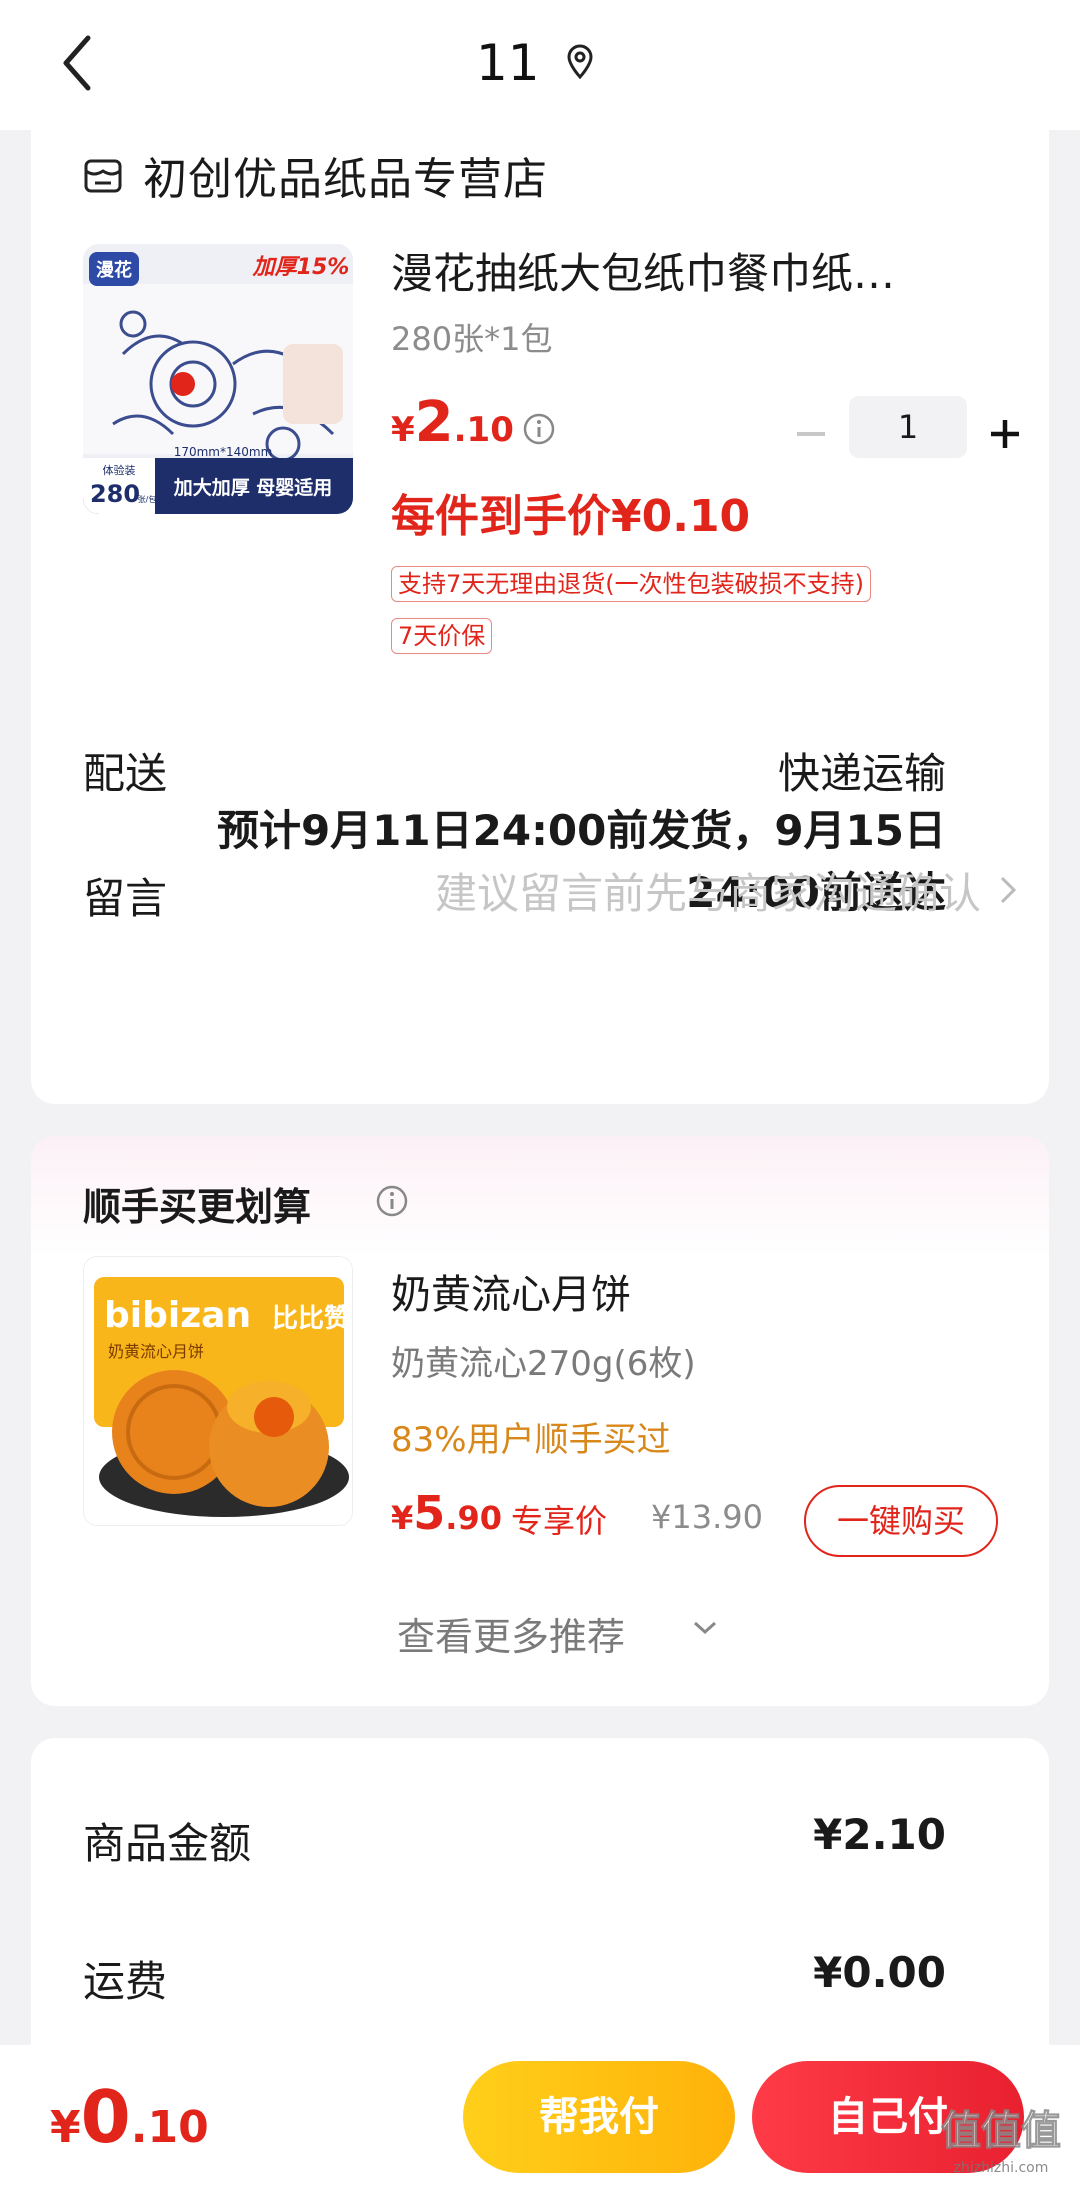 This screenshot has height=2193, width=1080. I want to click on total-price: ¥ 0 .10, so click(129, 2117).